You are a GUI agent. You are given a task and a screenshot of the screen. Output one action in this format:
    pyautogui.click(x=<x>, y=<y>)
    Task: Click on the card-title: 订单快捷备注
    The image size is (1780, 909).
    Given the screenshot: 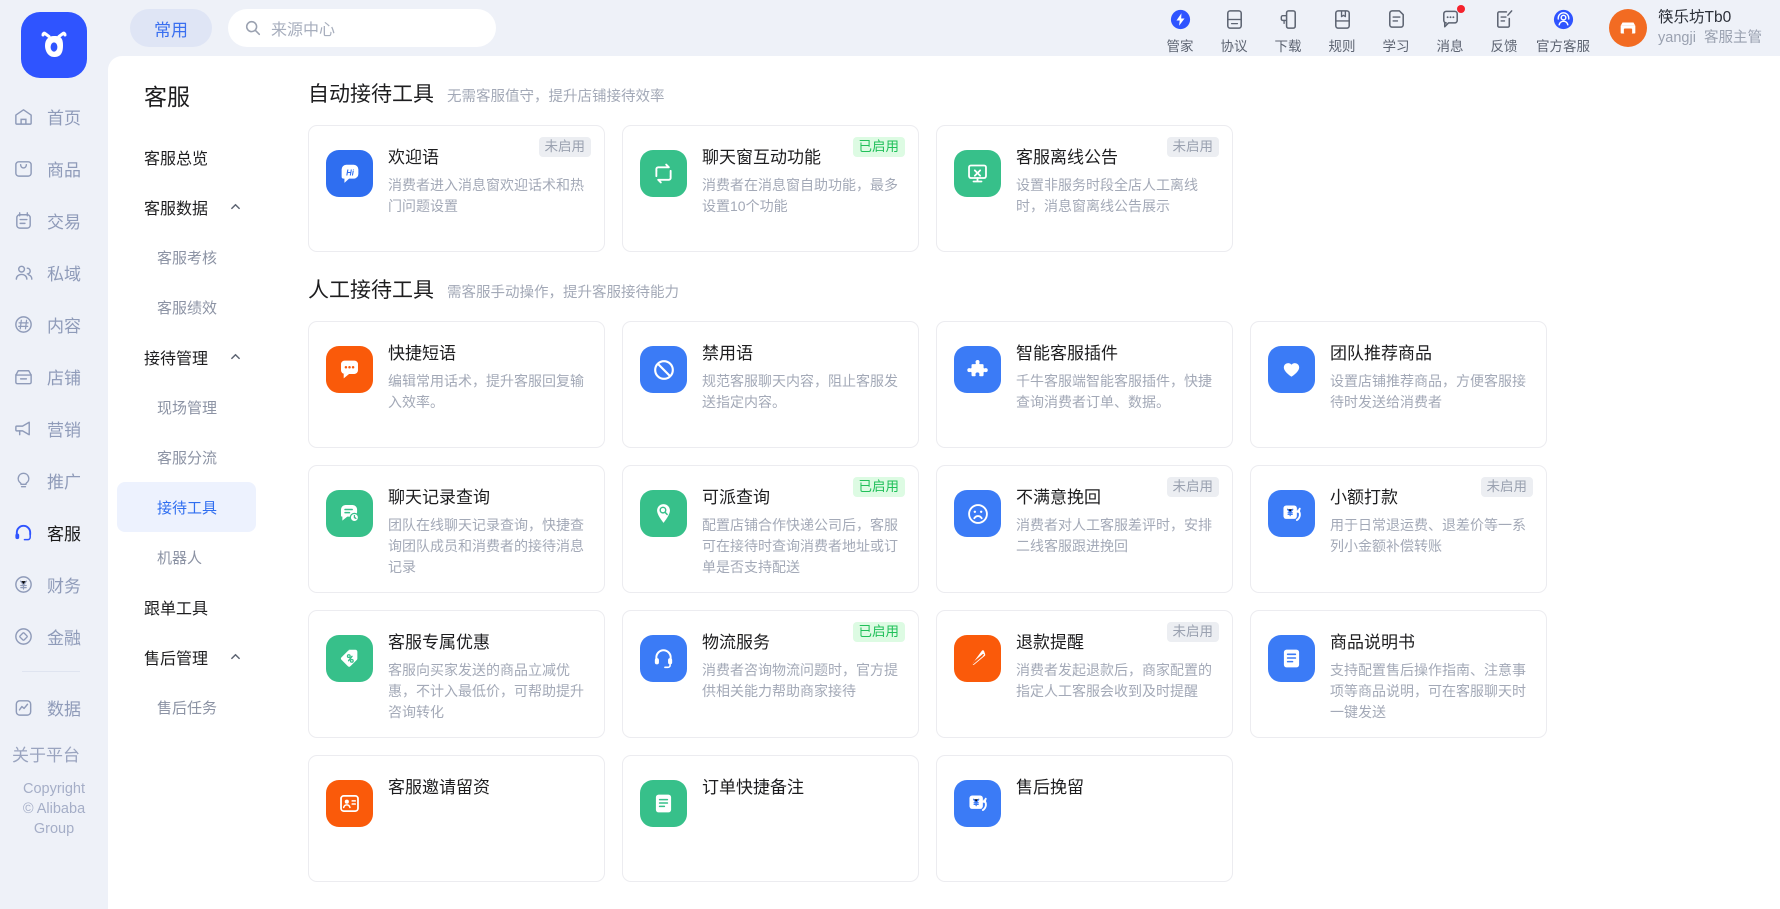 What is the action you would take?
    pyautogui.click(x=753, y=787)
    